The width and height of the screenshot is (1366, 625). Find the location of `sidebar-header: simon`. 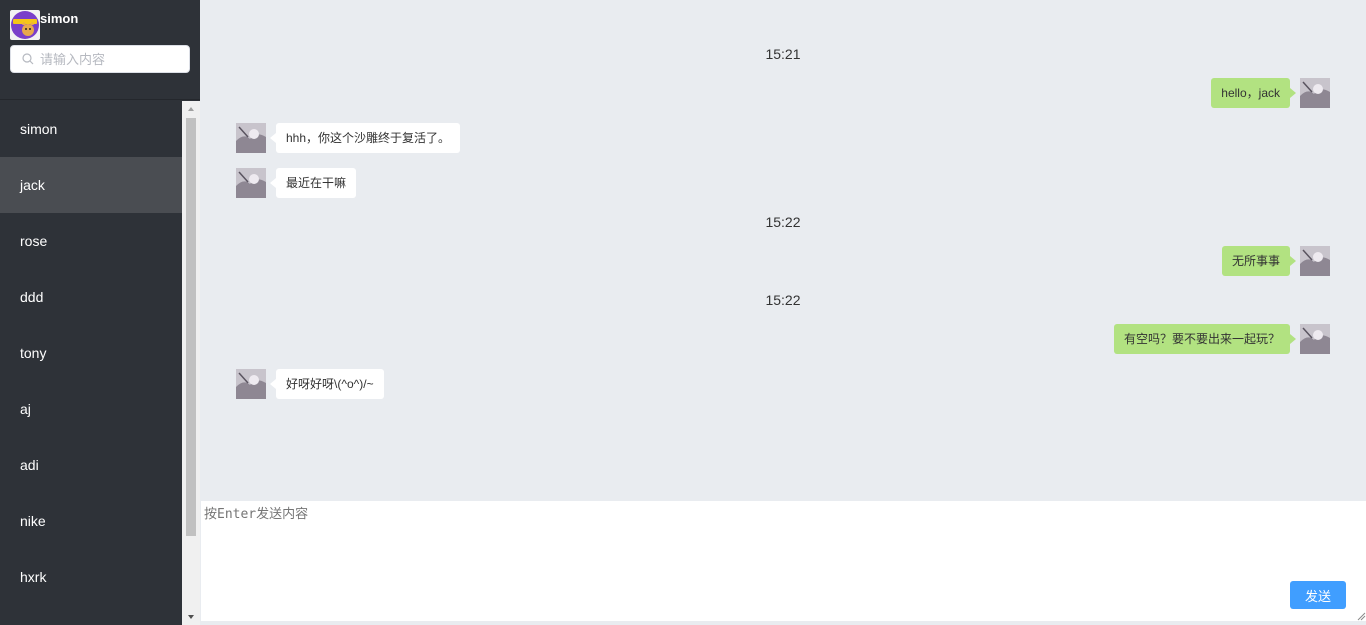

sidebar-header: simon is located at coordinates (100, 50).